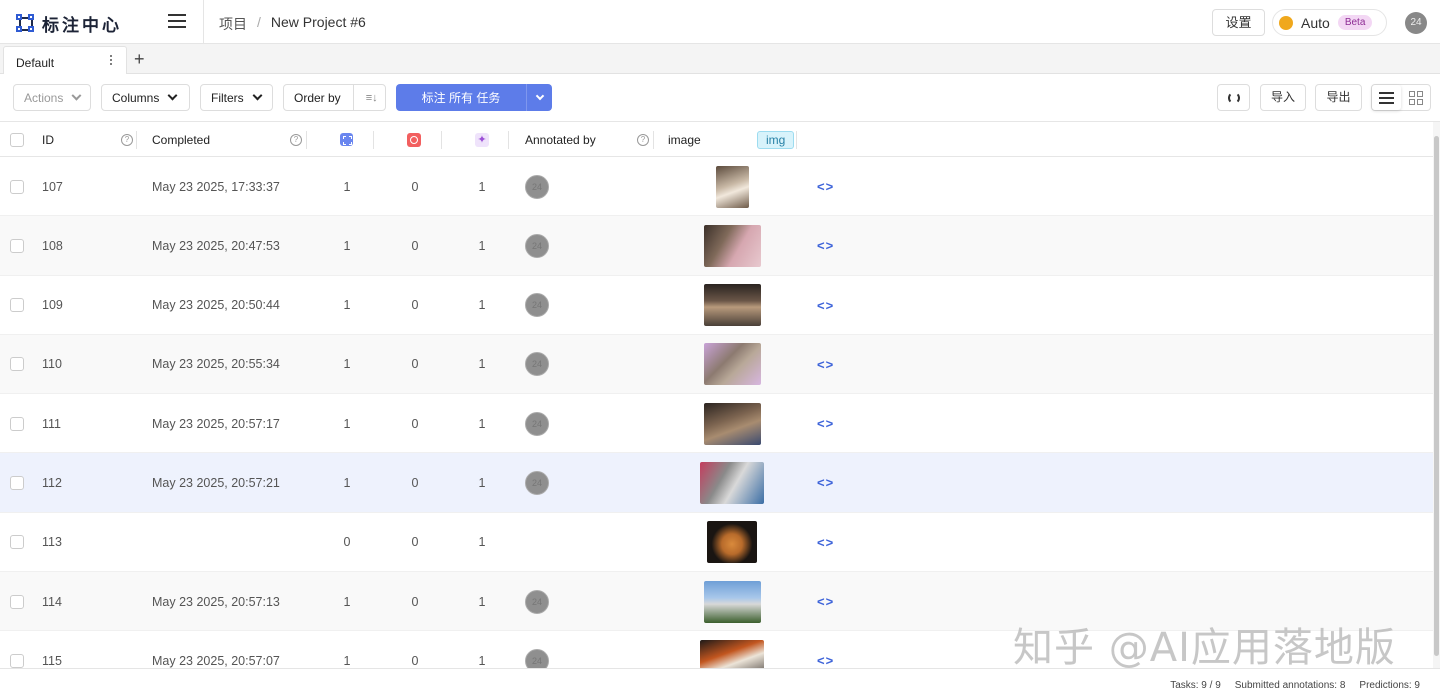 This screenshot has height=699, width=1440. I want to click on table-scrollbar, so click(1436, 395).